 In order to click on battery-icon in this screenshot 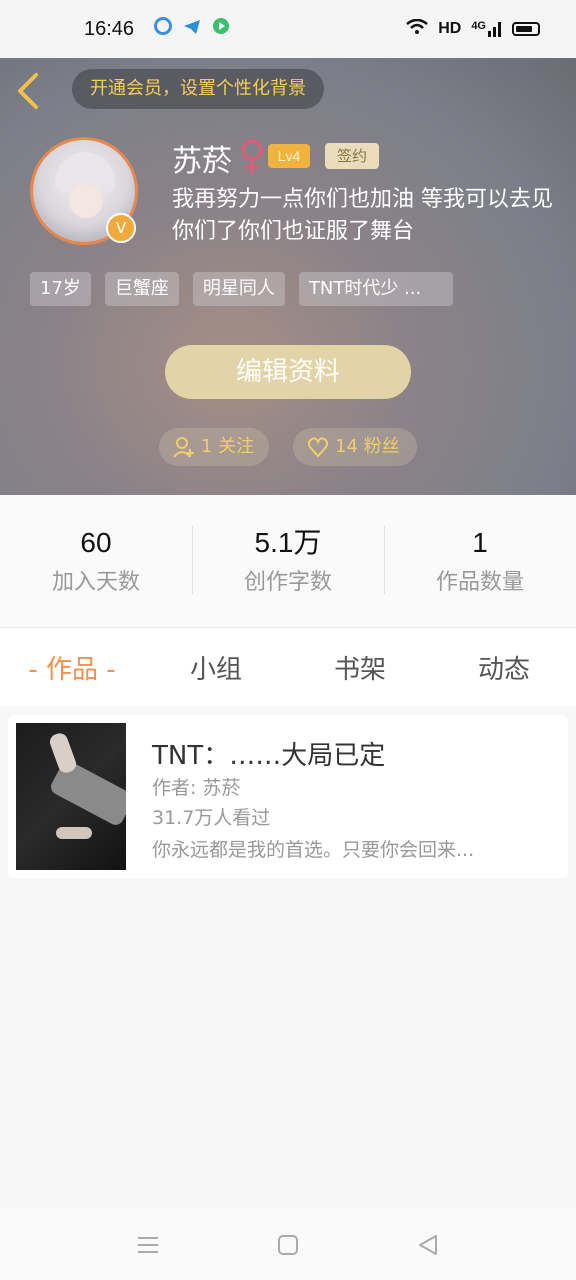, I will do `click(526, 29)`.